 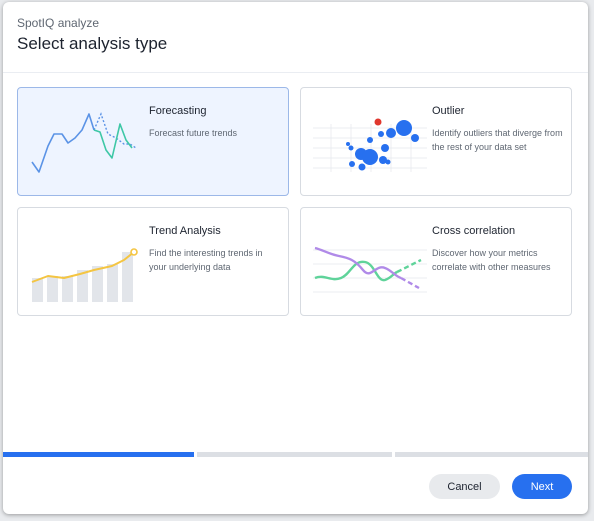 I want to click on card-description: Forecast future trends, so click(x=193, y=133).